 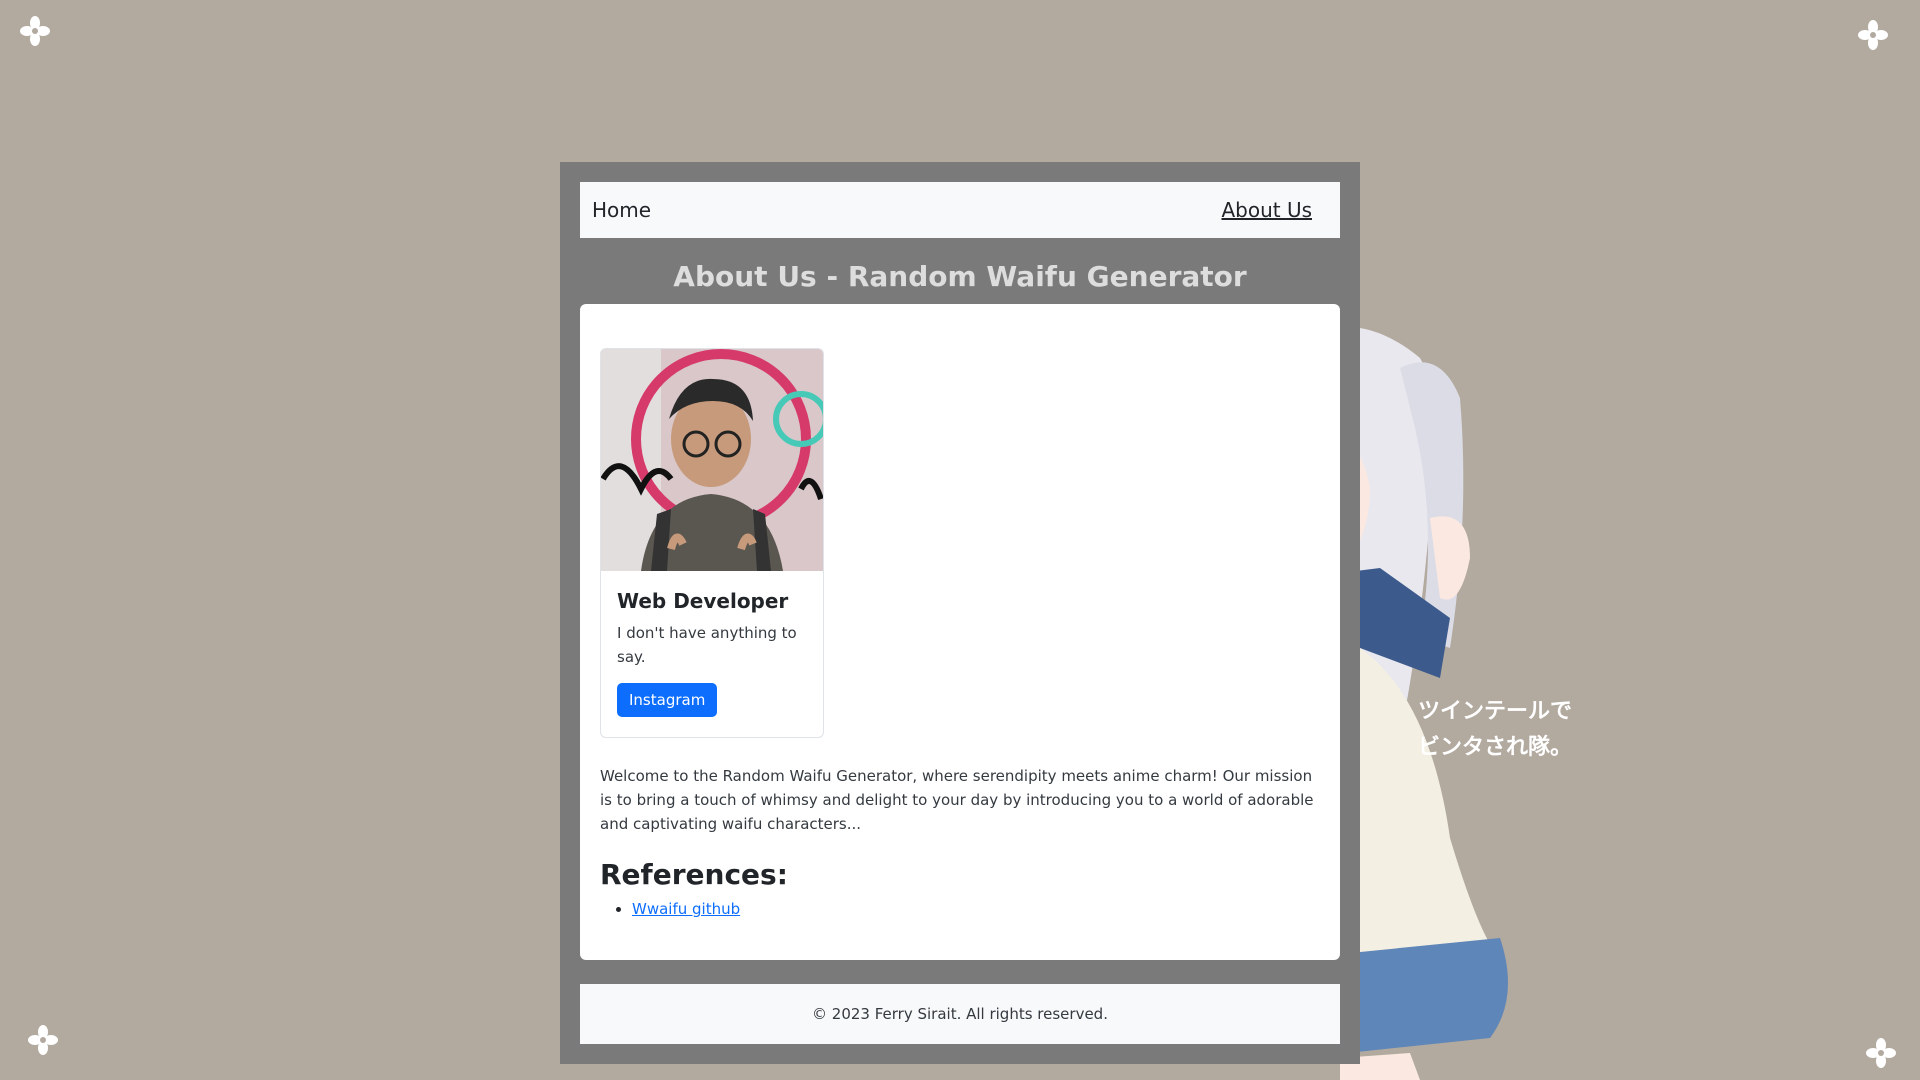 What do you see at coordinates (1495, 747) in the screenshot?
I see `art-caption-line-2: ビンタされ隊。` at bounding box center [1495, 747].